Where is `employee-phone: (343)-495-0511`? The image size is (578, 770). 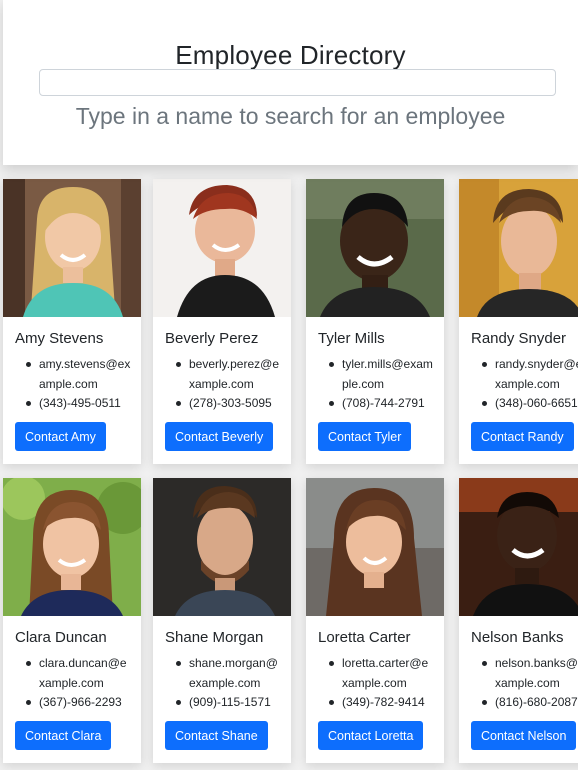 employee-phone: (343)-495-0511 is located at coordinates (73, 404).